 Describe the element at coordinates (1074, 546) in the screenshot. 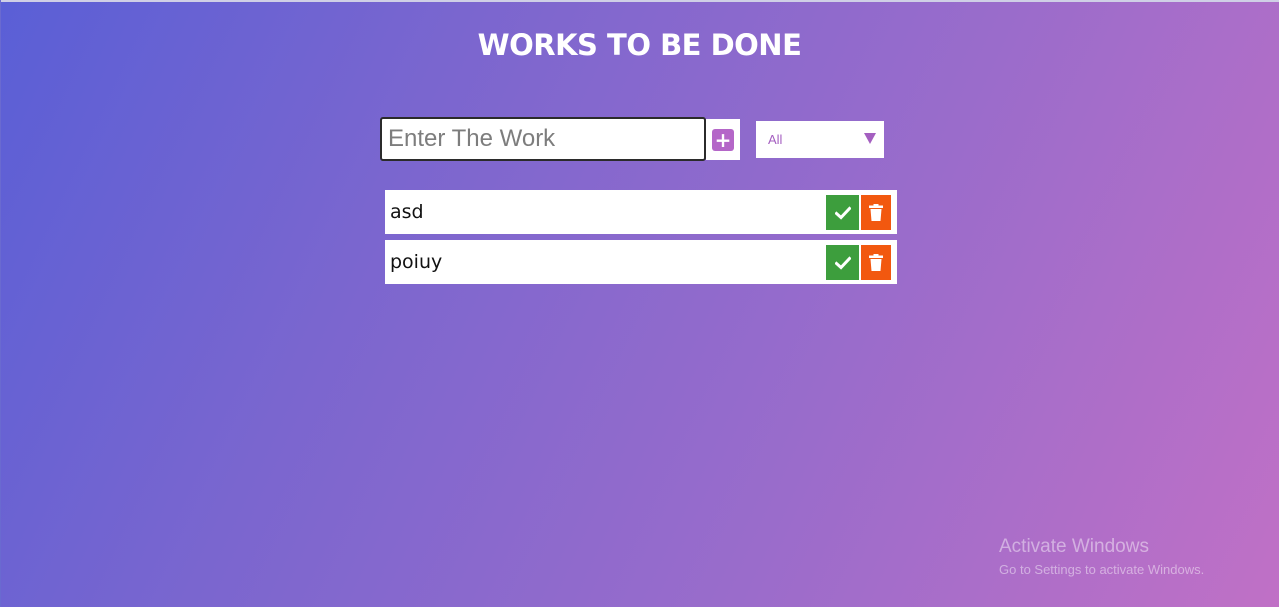

I see `activate-windows-title: Activate Windows` at that location.